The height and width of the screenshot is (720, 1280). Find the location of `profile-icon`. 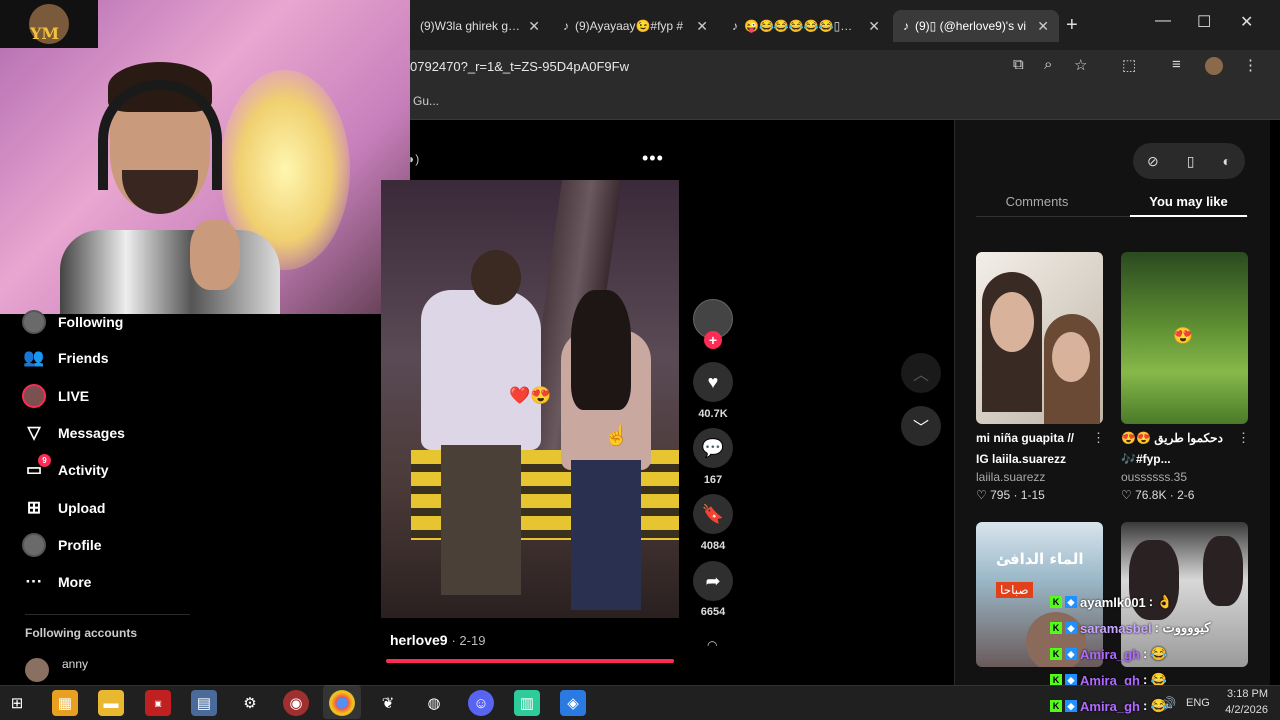

profile-icon is located at coordinates (34, 545).